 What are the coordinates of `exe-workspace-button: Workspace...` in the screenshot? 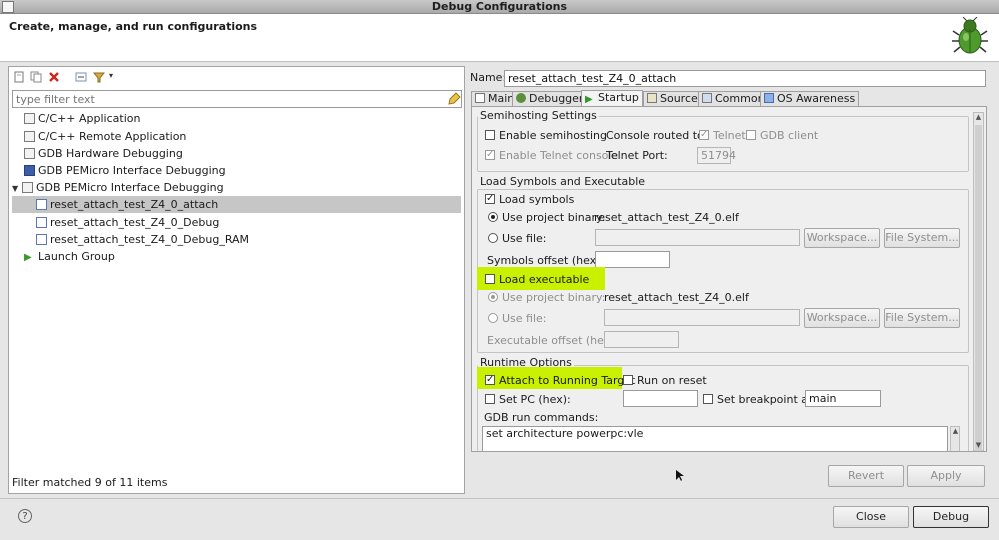 It's located at (842, 318).